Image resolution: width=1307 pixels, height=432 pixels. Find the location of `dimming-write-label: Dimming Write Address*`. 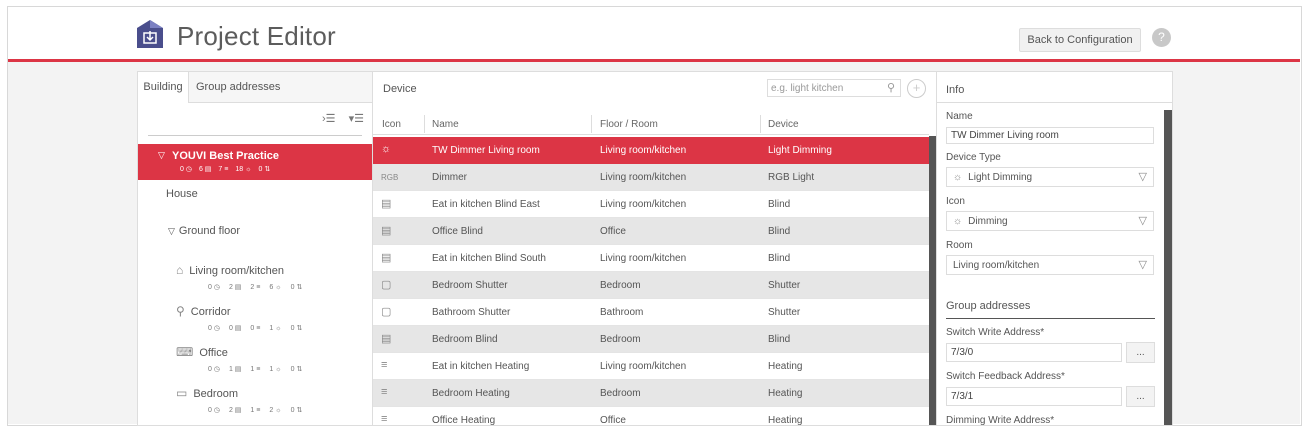

dimming-write-label: Dimming Write Address* is located at coordinates (1000, 420).